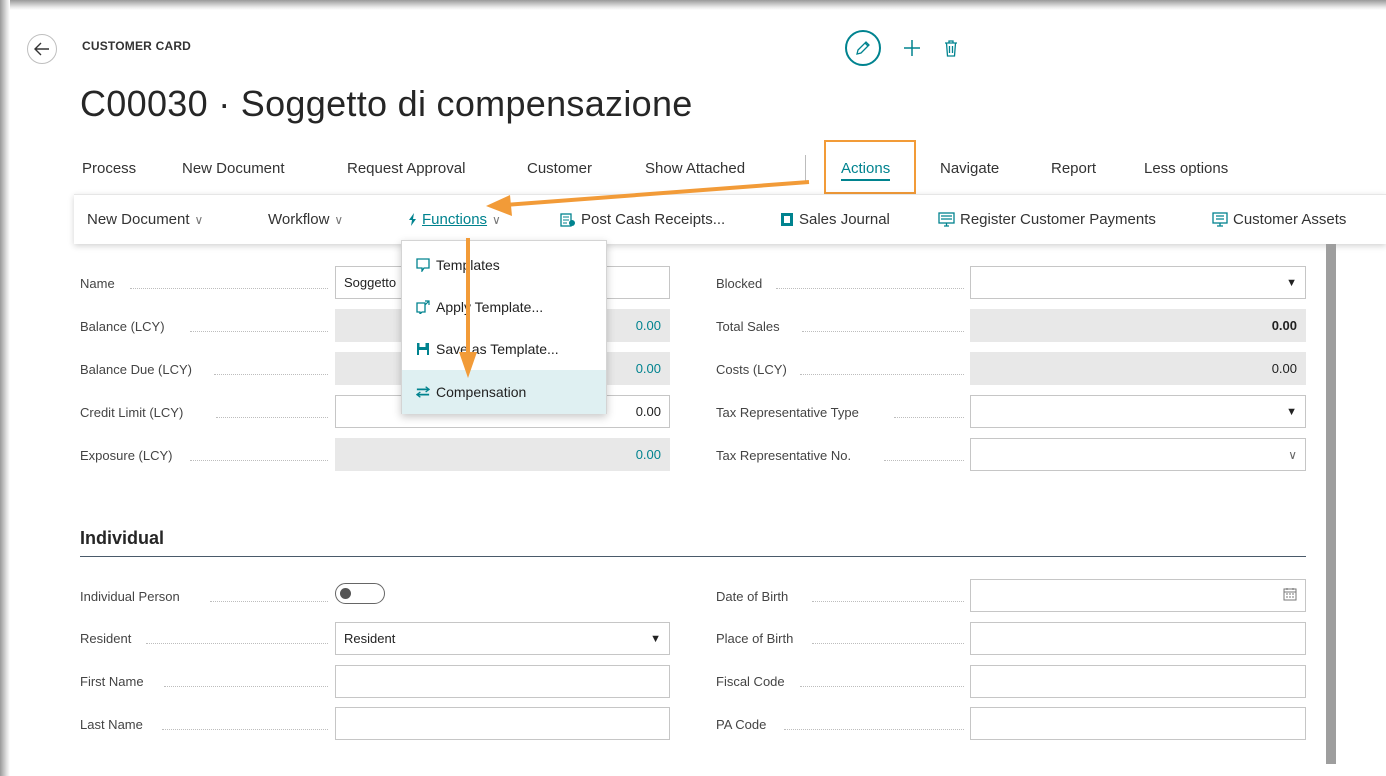  Describe the element at coordinates (752, 596) in the screenshot. I see `dob-label: Date of Birth` at that location.